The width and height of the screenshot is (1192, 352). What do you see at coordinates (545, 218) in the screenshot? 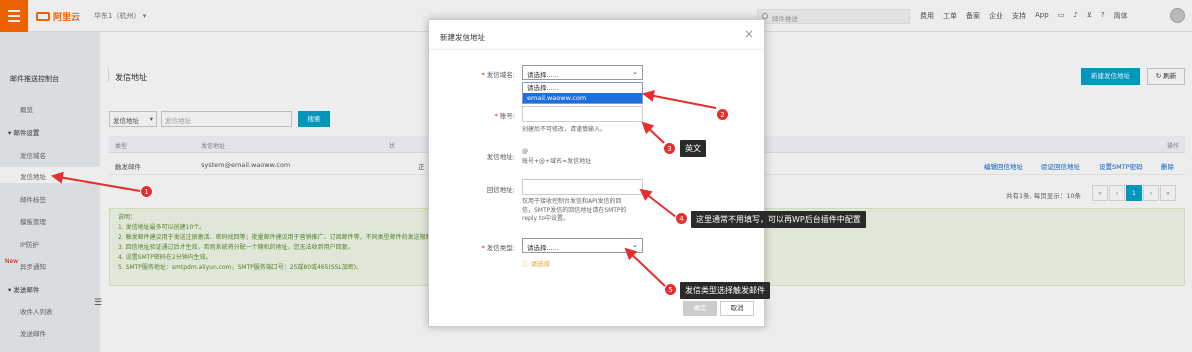
I see `reply-help-line: reply to中设置。` at bounding box center [545, 218].